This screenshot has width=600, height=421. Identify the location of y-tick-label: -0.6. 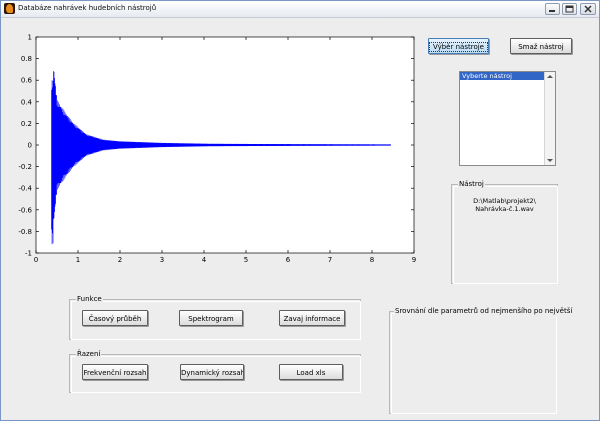
(25, 210).